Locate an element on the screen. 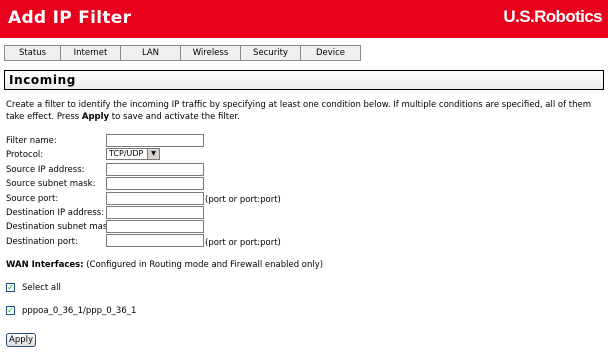 The image size is (608, 359). dest-mask-label: Destination subnet mask: is located at coordinates (61, 227).